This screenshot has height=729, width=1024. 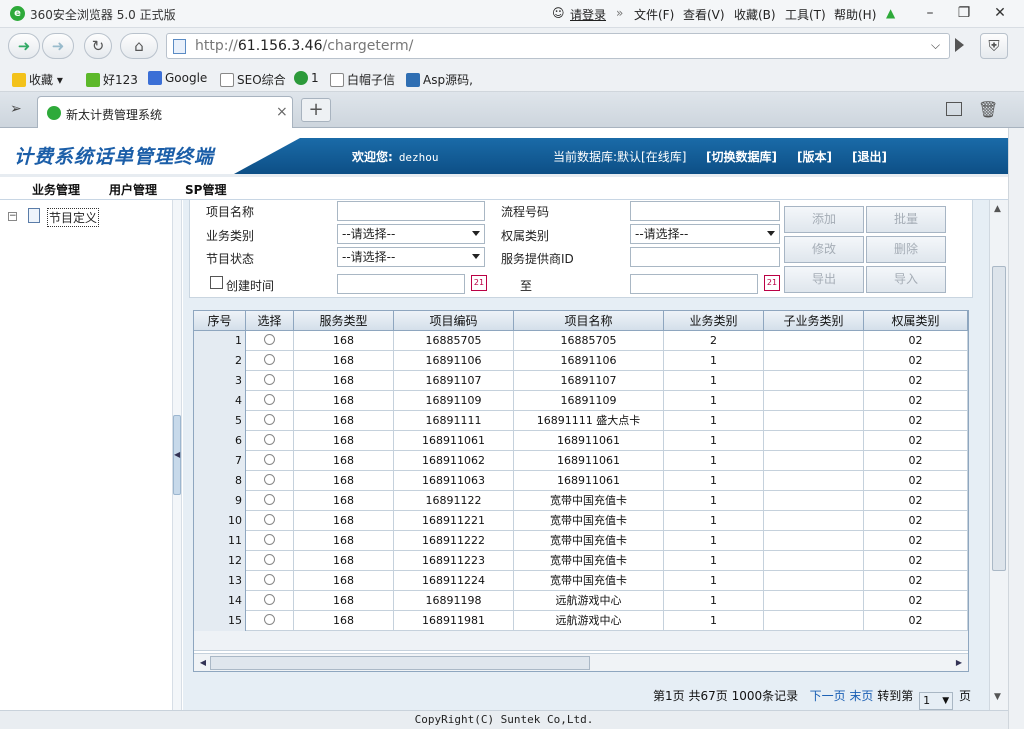 What do you see at coordinates (824, 279) in the screenshot?
I see `export-button: 导出` at bounding box center [824, 279].